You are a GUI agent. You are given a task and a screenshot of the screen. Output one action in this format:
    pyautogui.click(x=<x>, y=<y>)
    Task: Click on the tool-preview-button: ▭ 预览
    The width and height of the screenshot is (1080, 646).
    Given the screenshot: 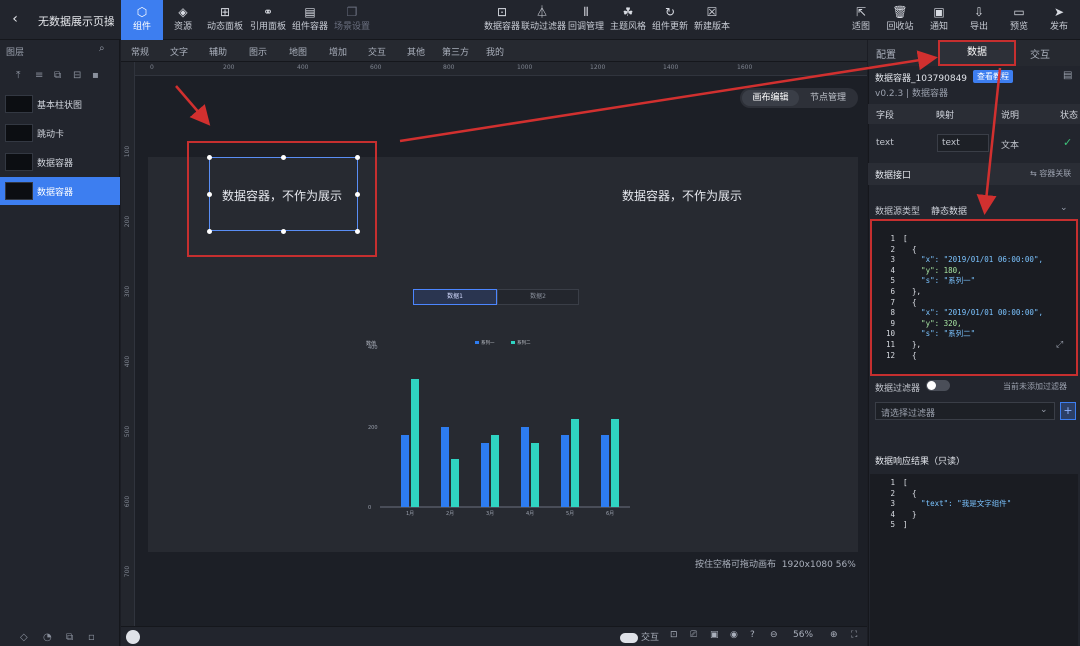 What is the action you would take?
    pyautogui.click(x=1019, y=20)
    